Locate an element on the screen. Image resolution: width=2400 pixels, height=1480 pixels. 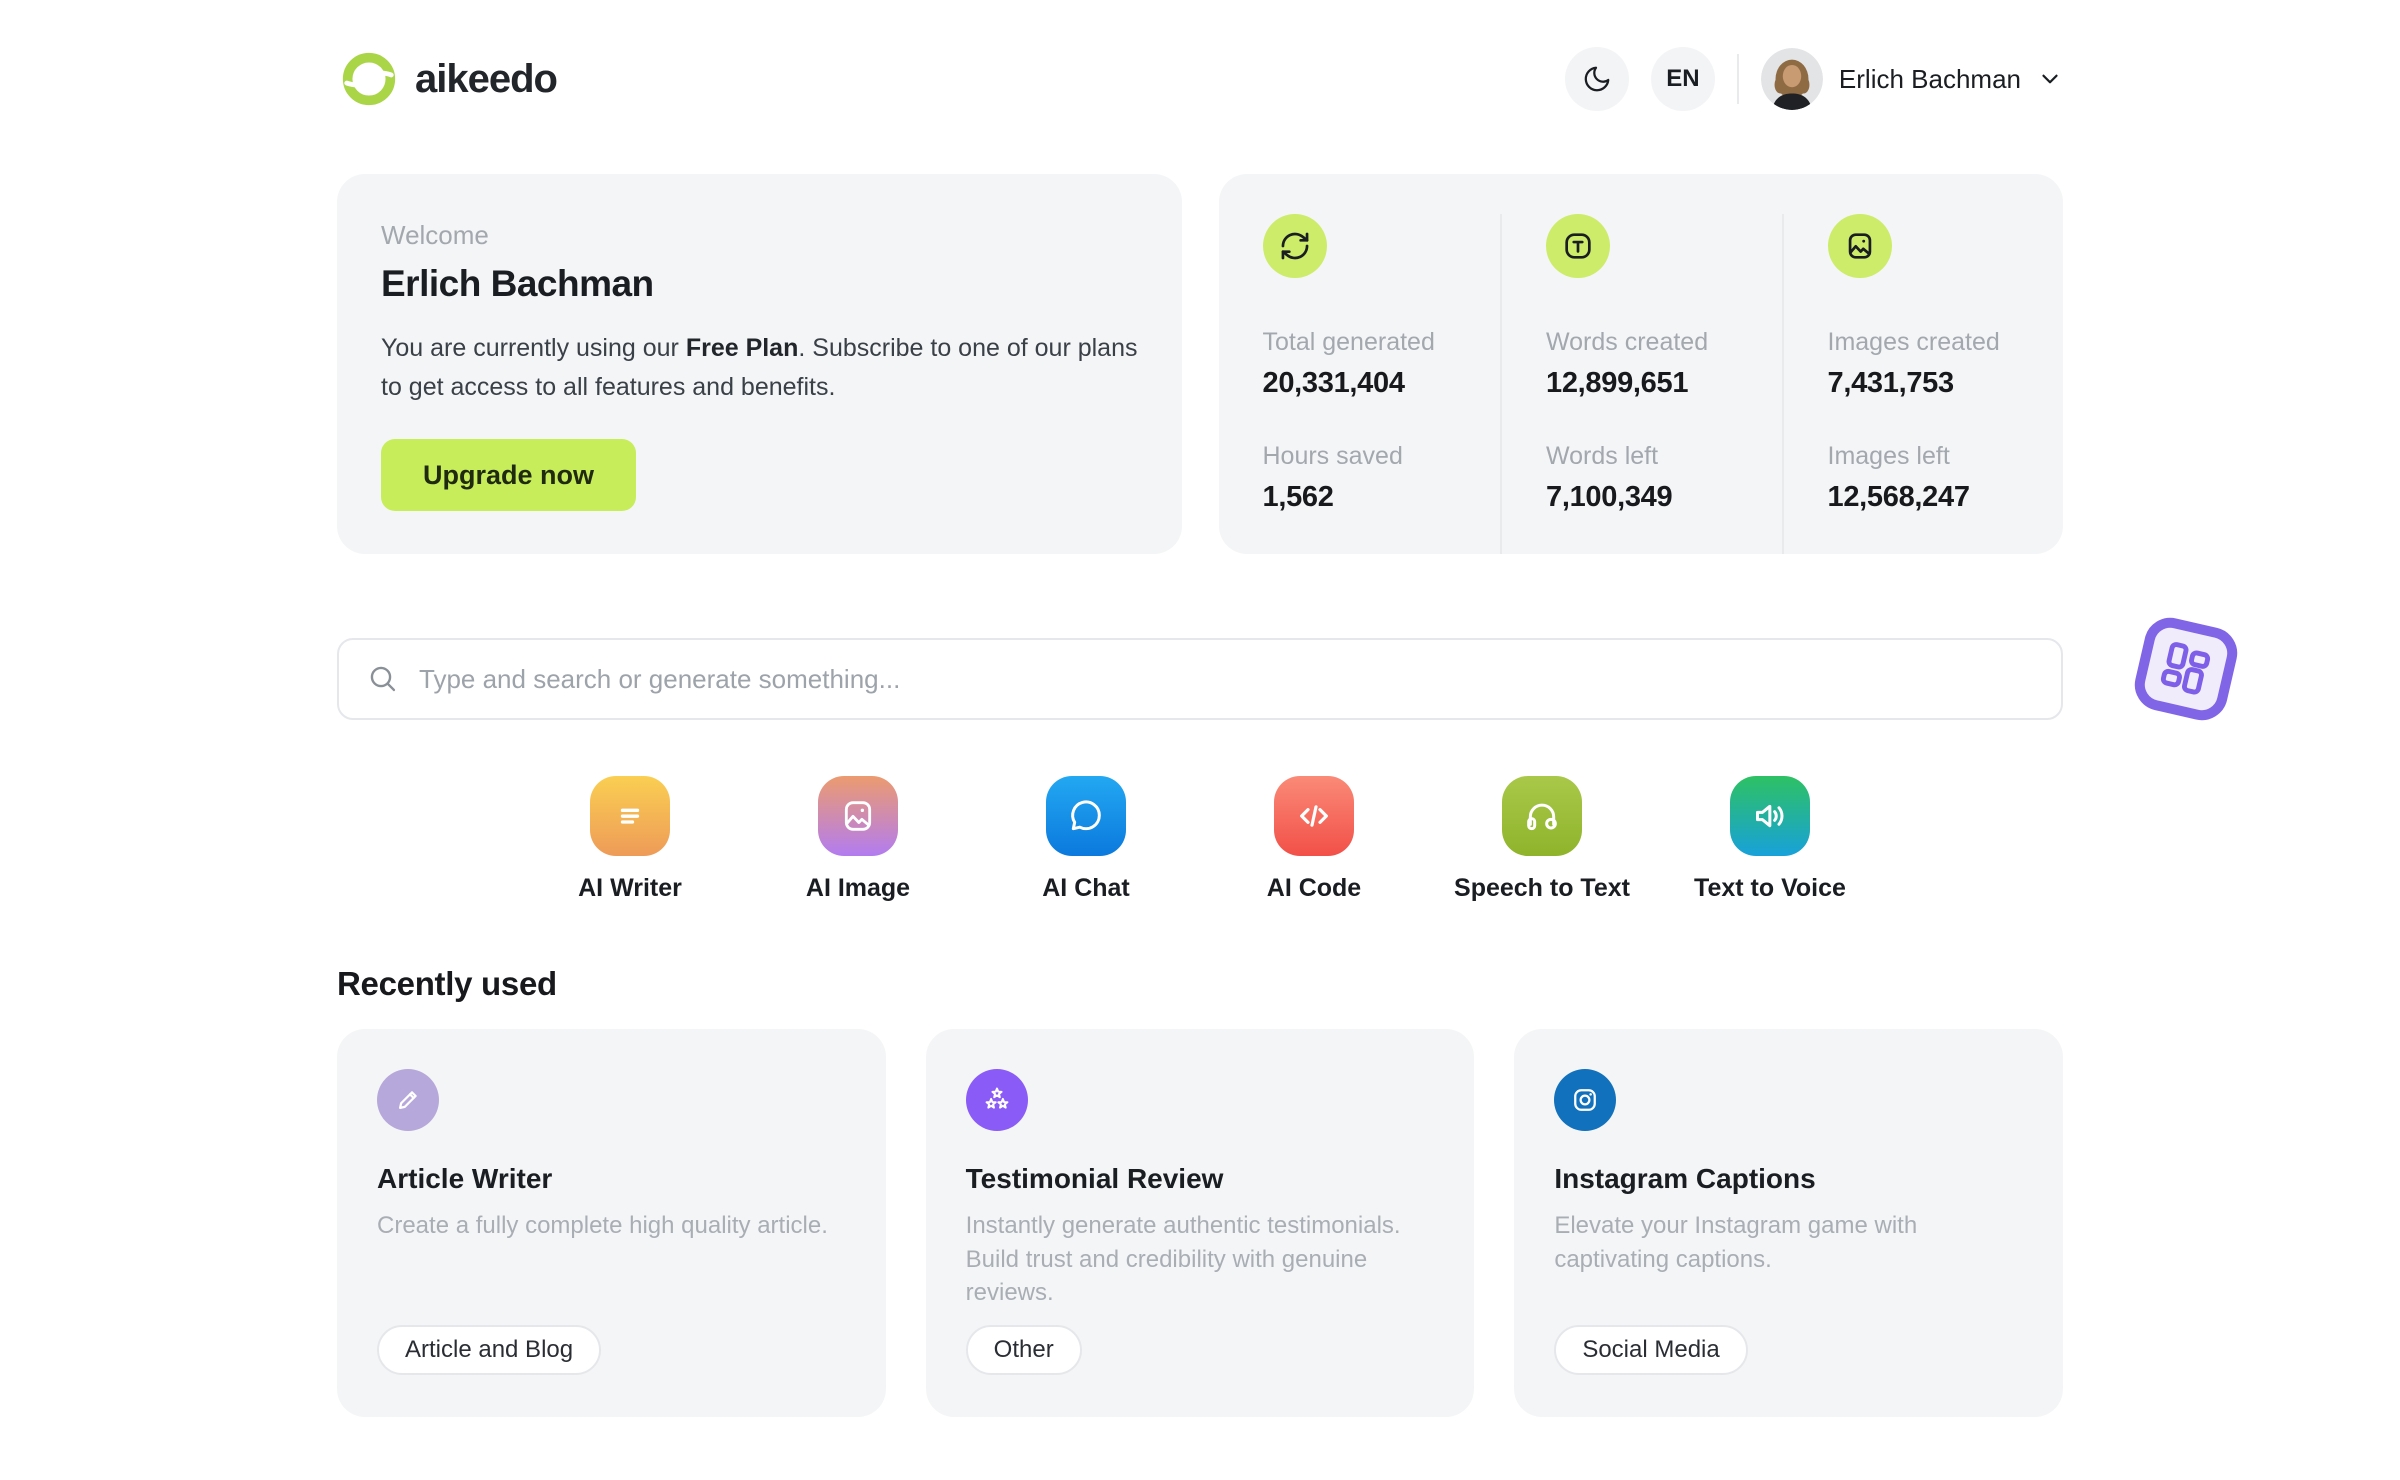
recently-used-heading: Recently used is located at coordinates (447, 983).